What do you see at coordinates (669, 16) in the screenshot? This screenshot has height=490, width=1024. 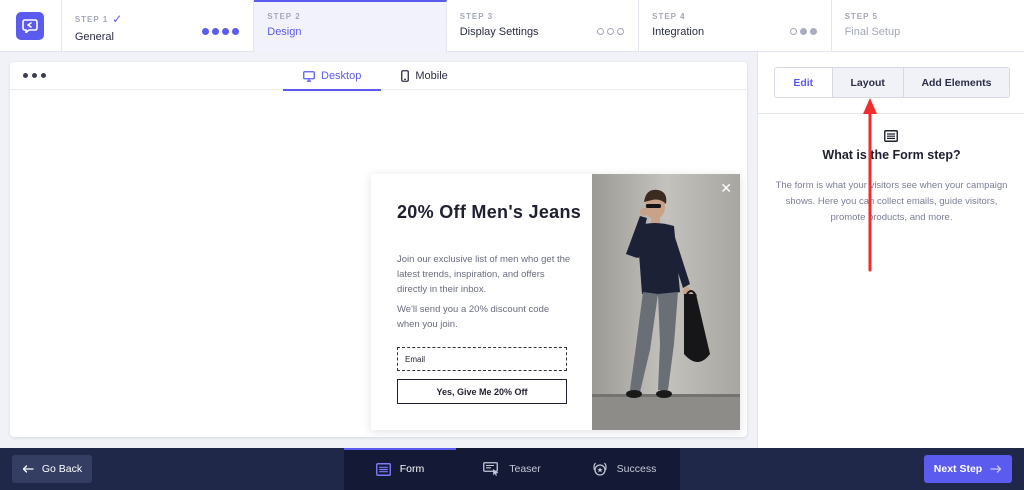 I see `step-number: STEP 4` at bounding box center [669, 16].